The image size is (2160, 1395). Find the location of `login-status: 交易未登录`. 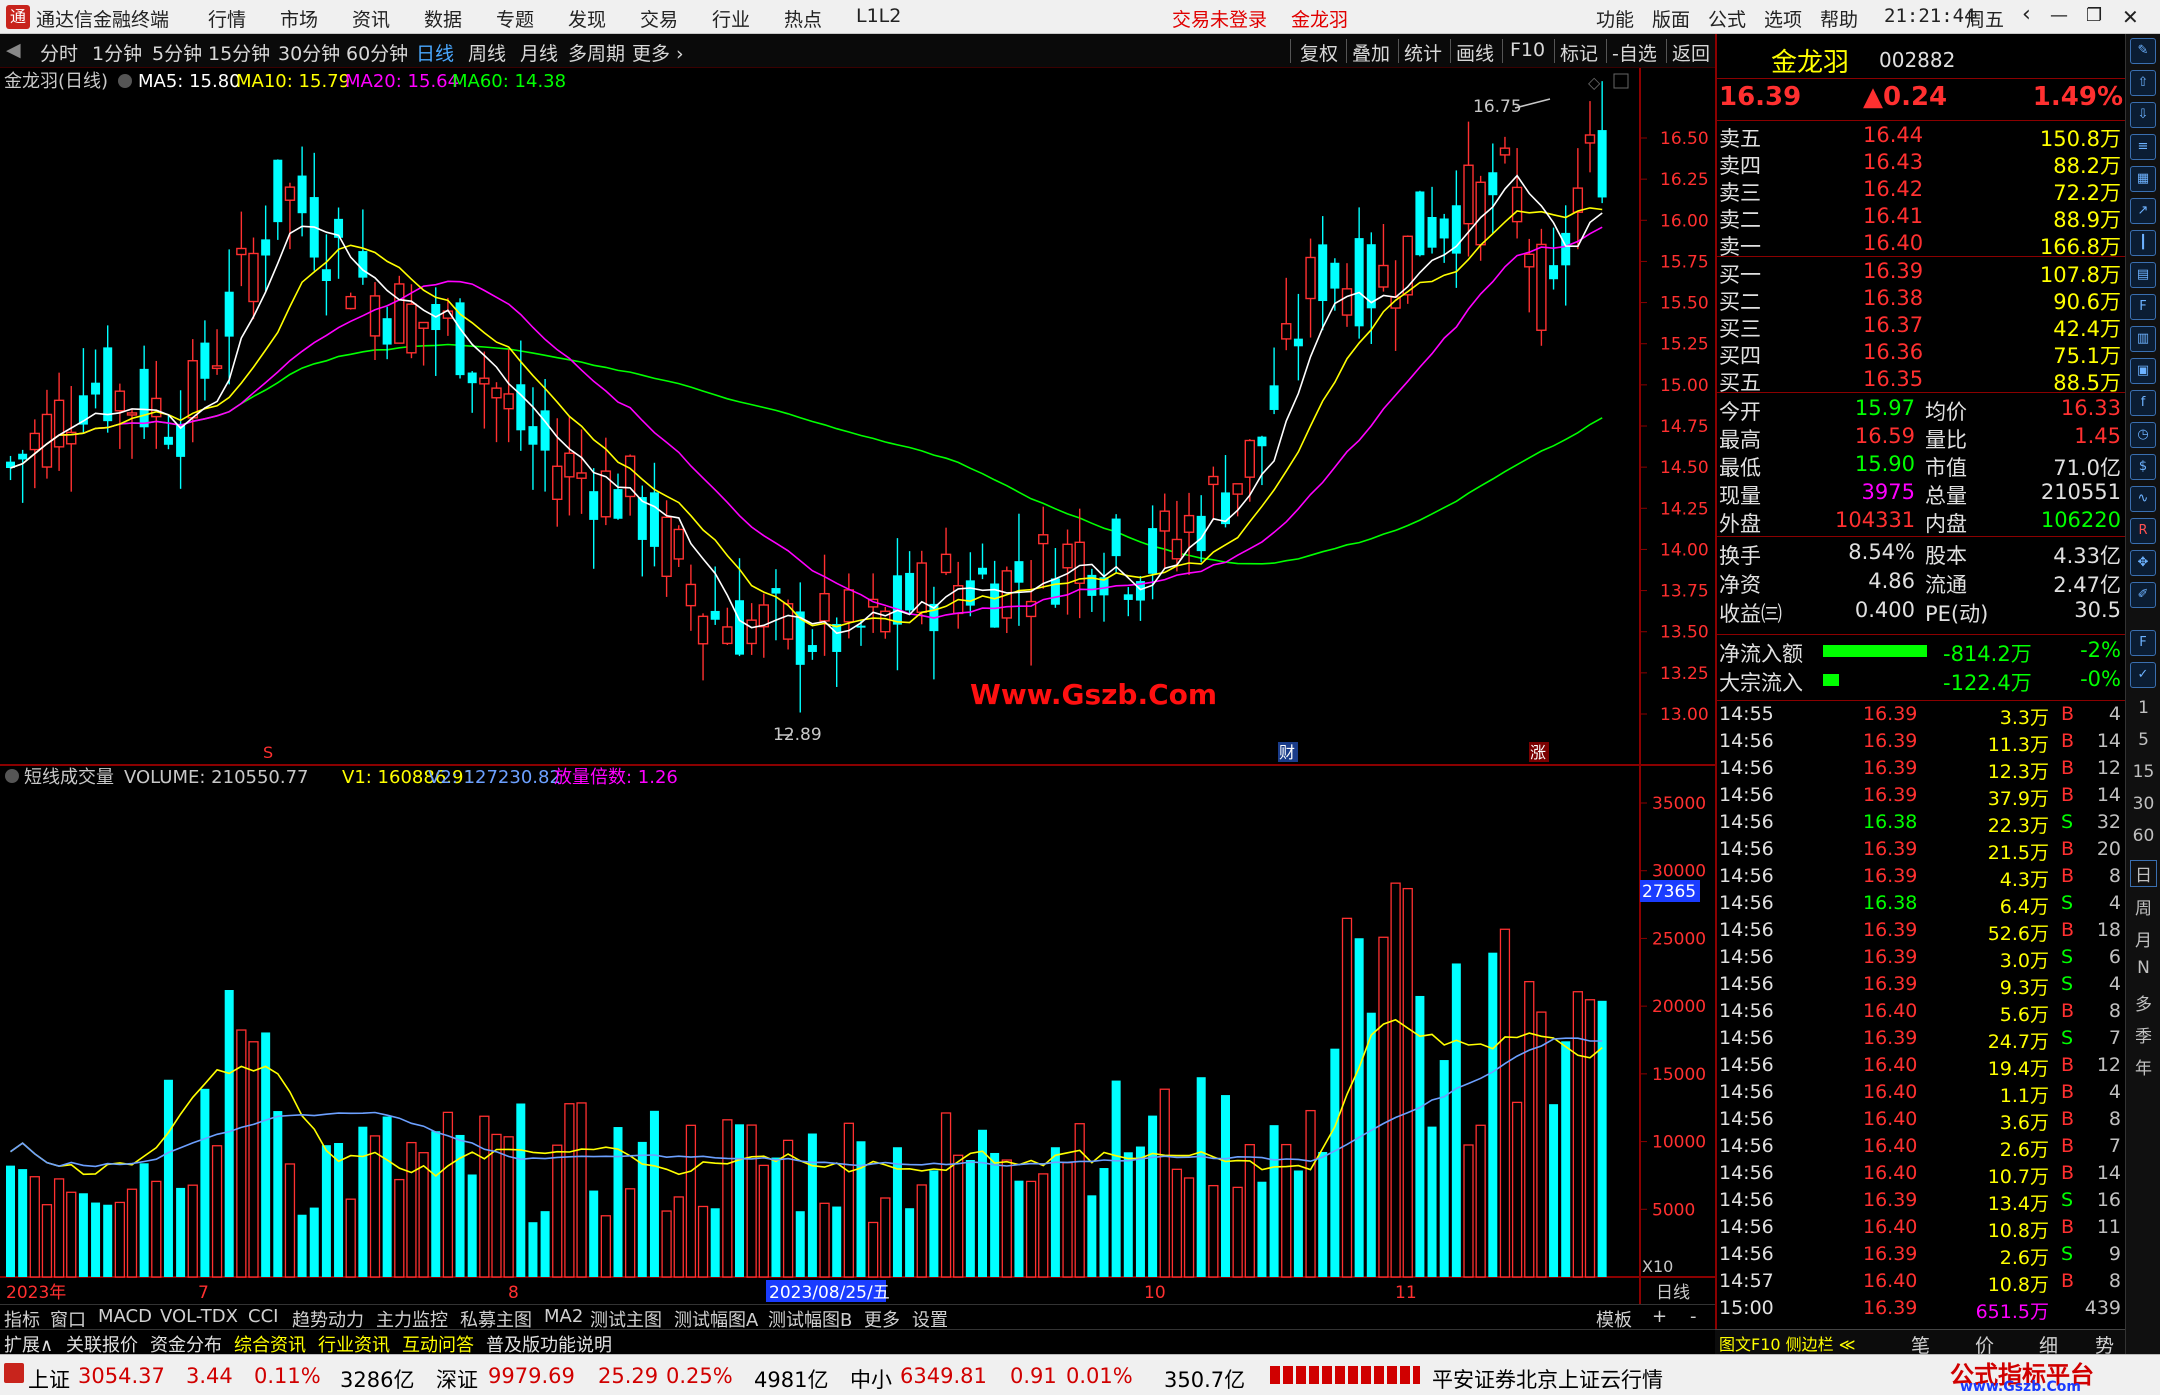

login-status: 交易未登录 is located at coordinates (1219, 18).